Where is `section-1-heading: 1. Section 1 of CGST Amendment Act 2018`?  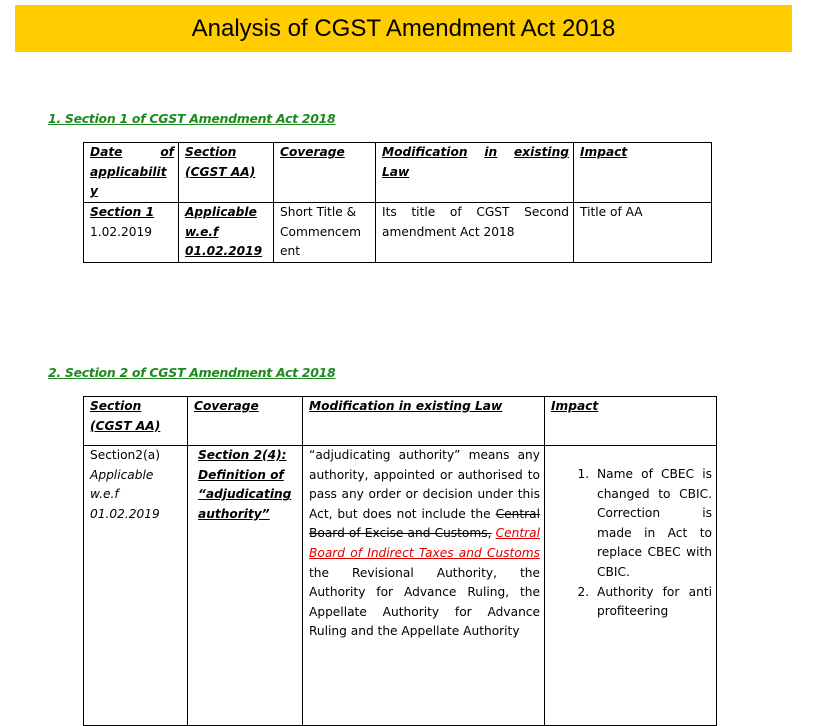 section-1-heading: 1. Section 1 of CGST Amendment Act 2018 is located at coordinates (192, 118).